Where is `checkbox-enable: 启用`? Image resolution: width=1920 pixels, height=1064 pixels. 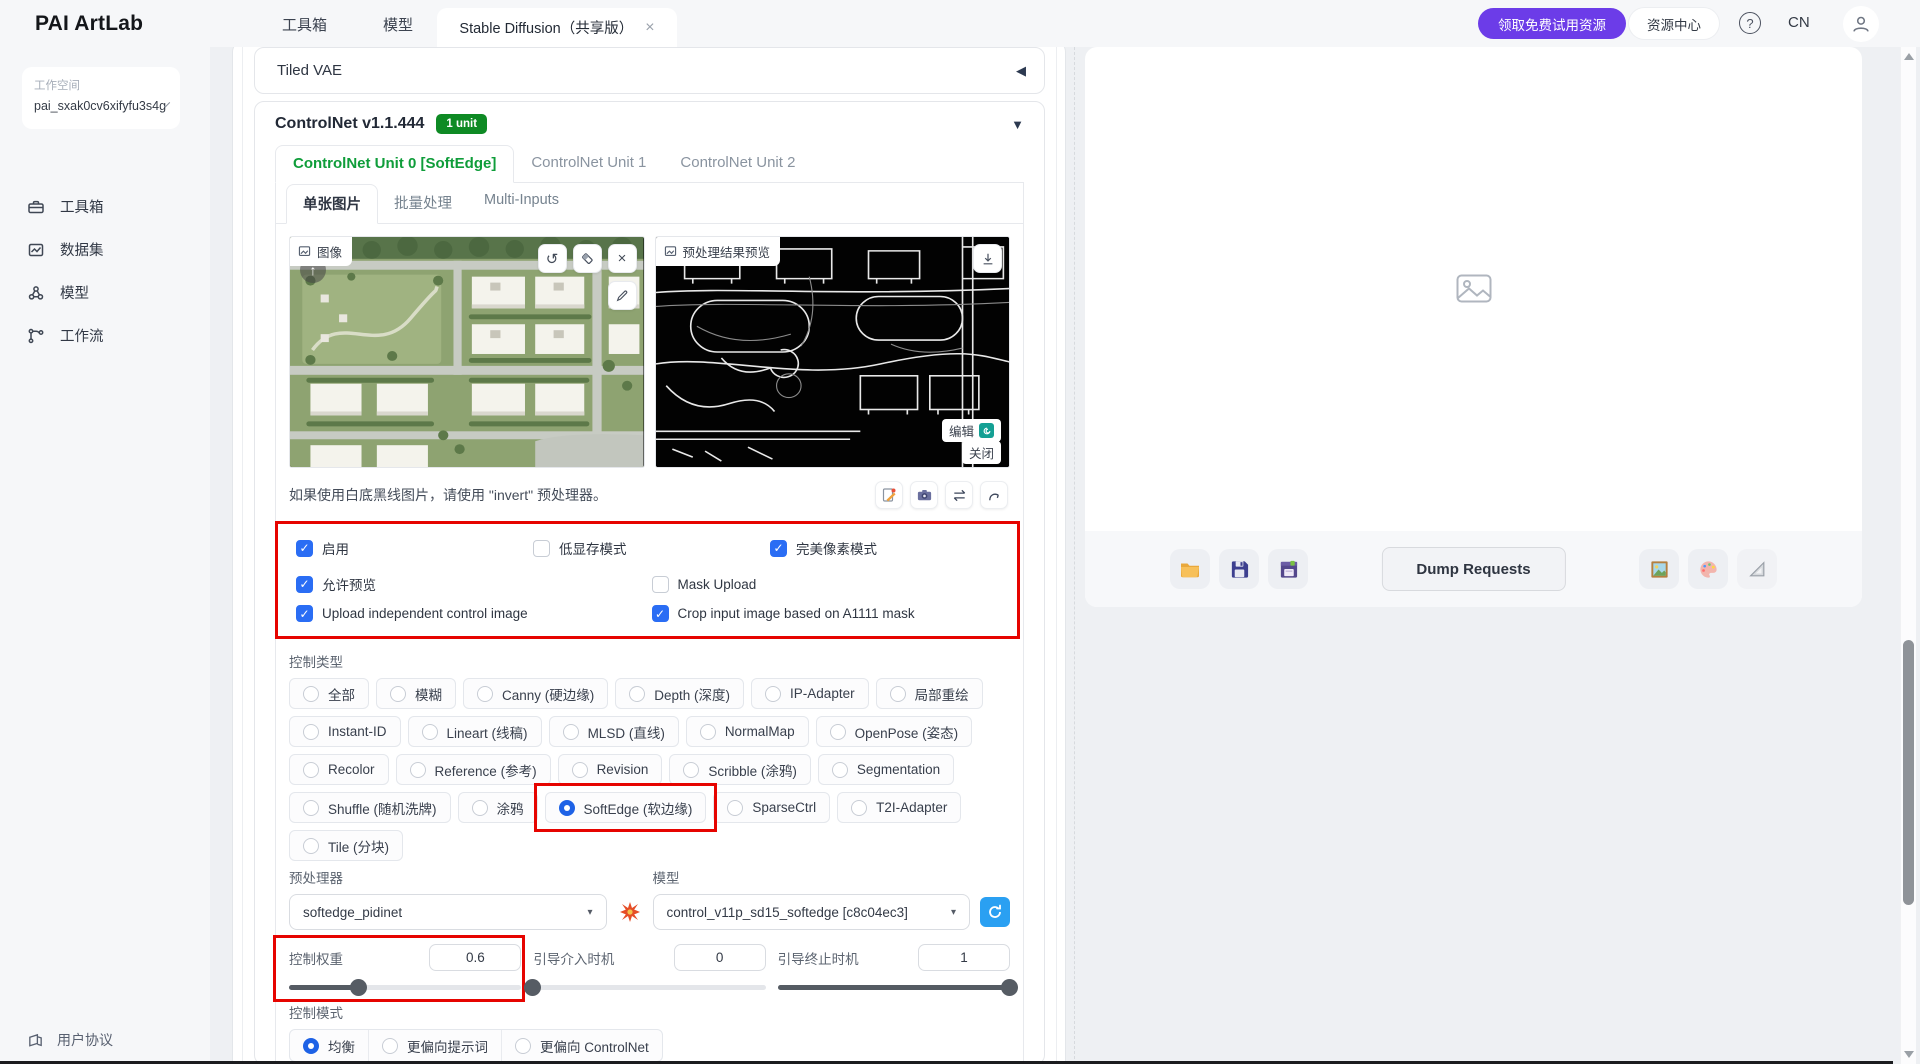
checkbox-enable: 启用 is located at coordinates (414, 548).